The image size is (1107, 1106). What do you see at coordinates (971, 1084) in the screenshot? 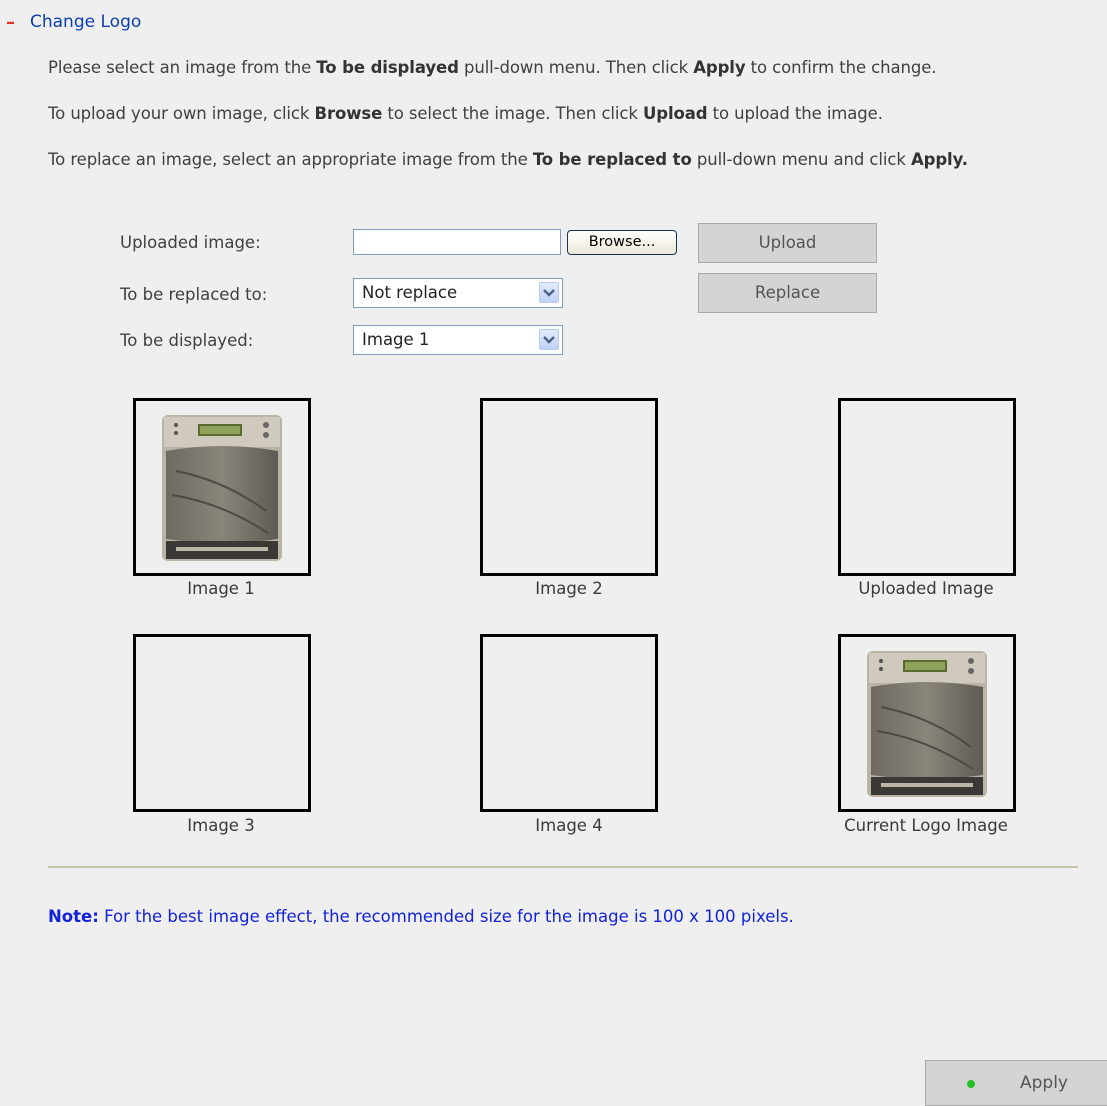
I see `status-dot-icon` at bounding box center [971, 1084].